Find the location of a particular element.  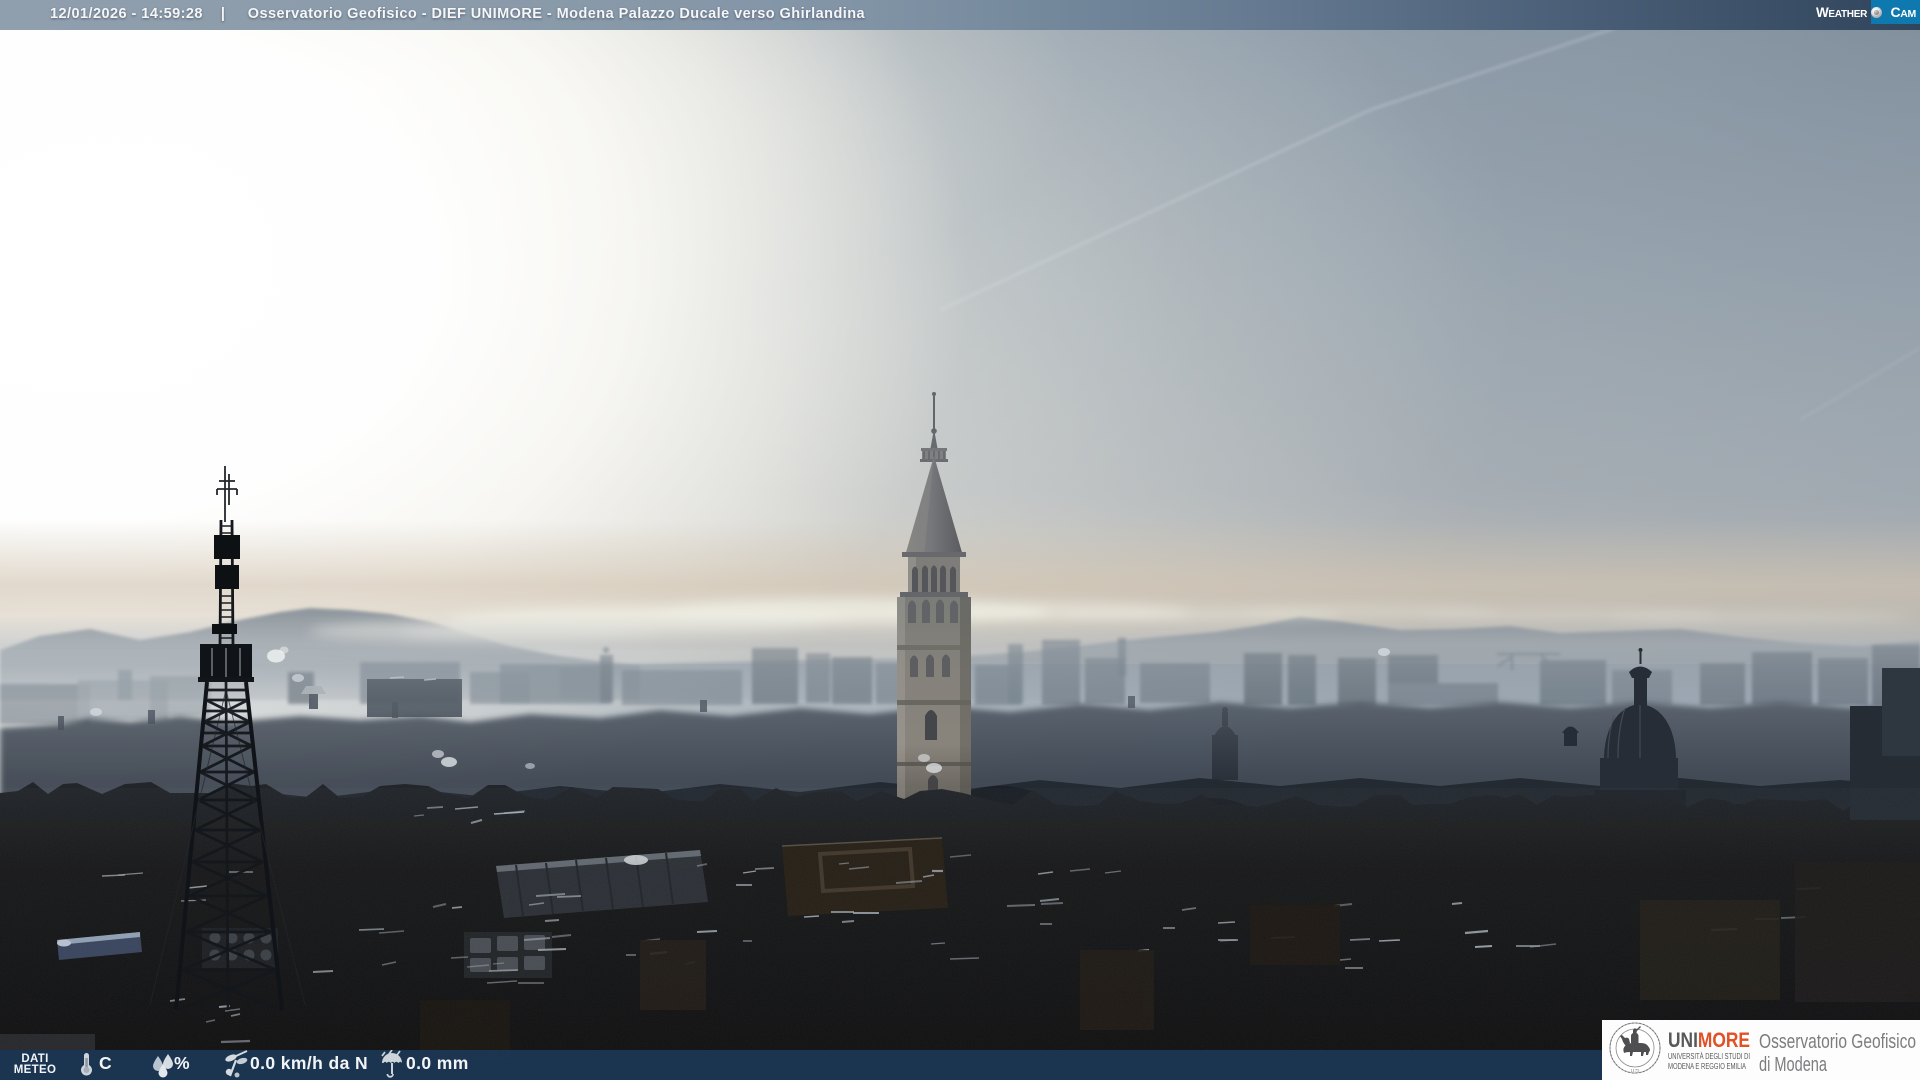

svg-text: Osservatorio Geofisico is located at coordinates (1837, 1042).